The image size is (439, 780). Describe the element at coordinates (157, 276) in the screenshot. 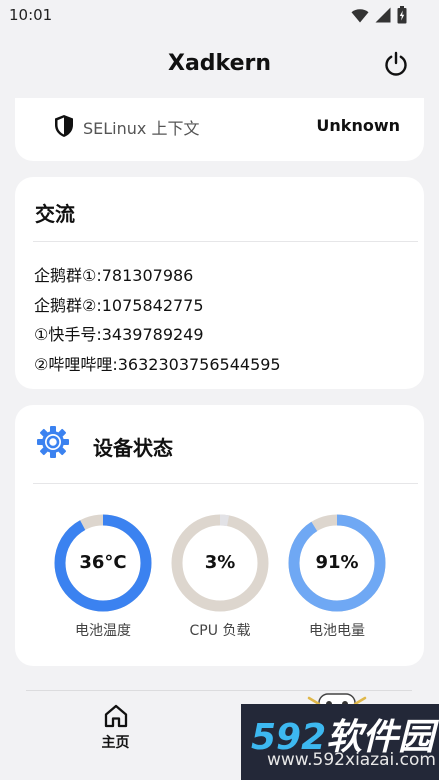

I see `community-line-qq1: 企鹅群①:781307986` at that location.